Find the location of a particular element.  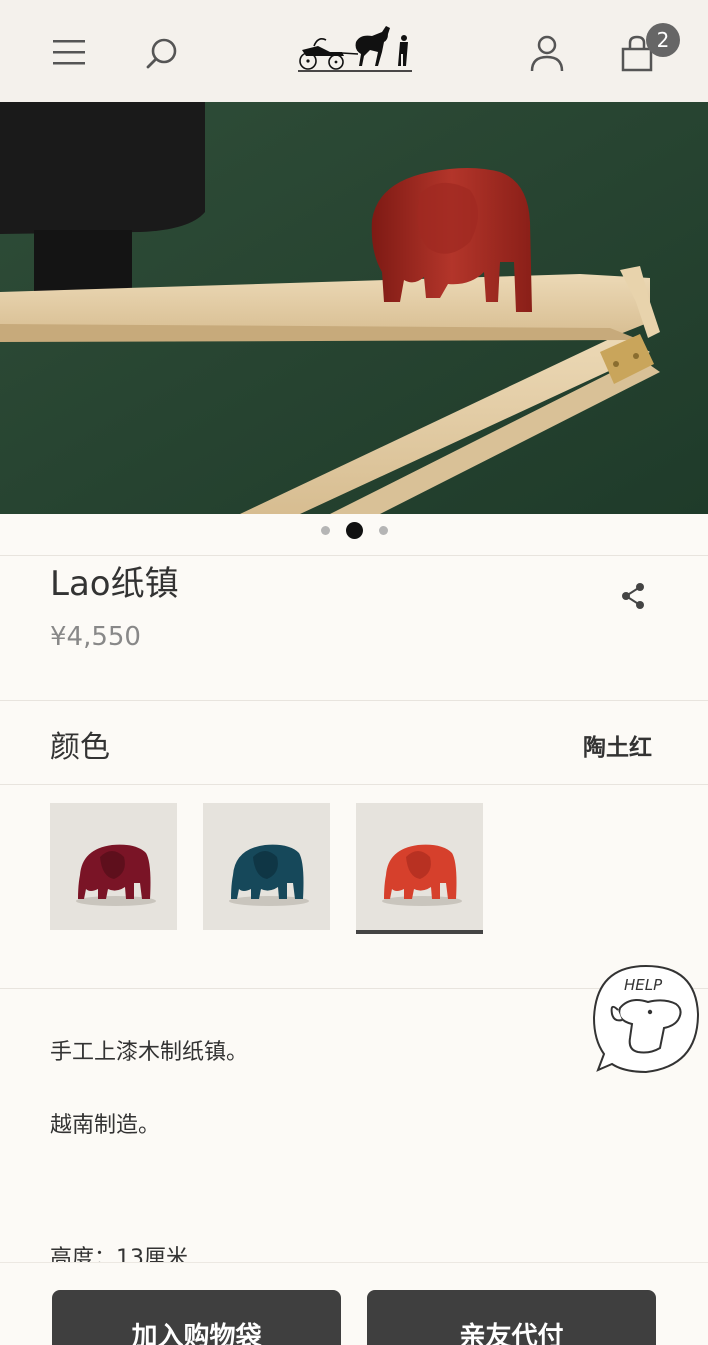

carousel-dot-active is located at coordinates (354, 530).